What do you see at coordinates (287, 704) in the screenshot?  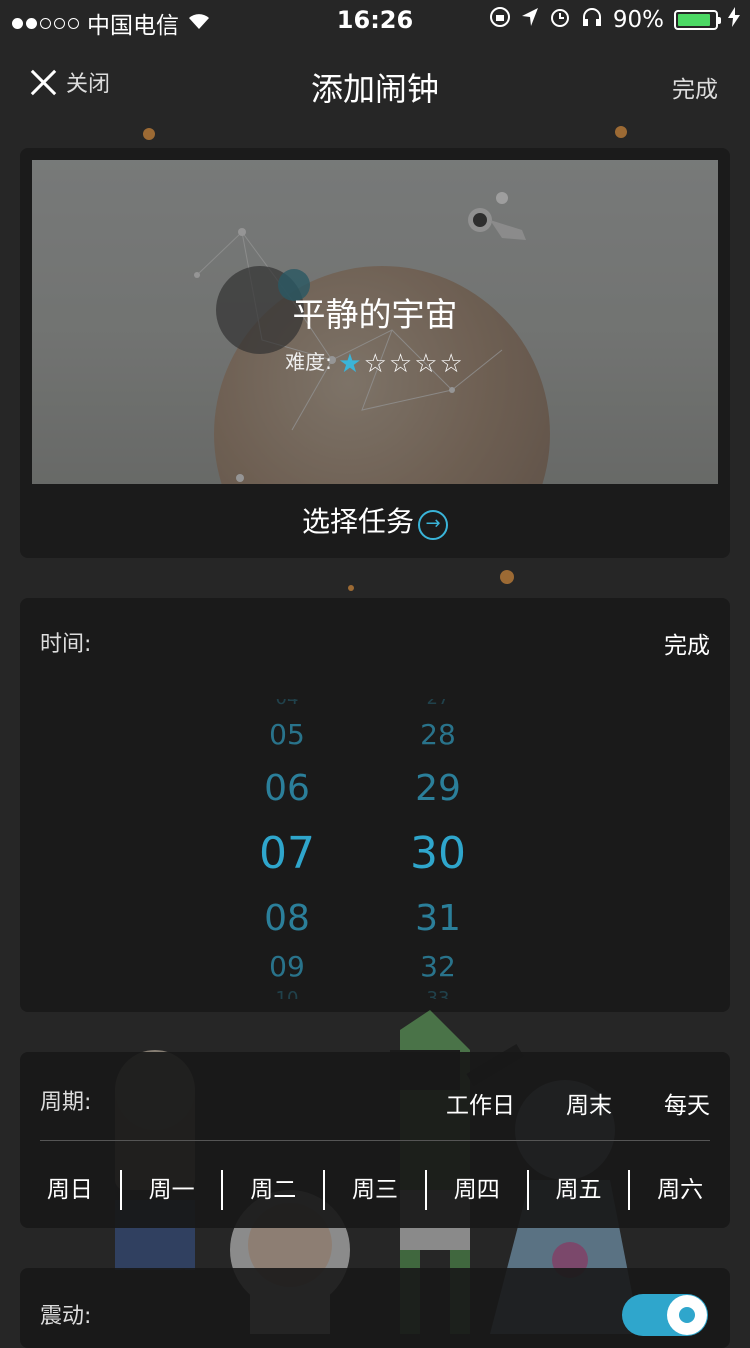 I see `hour-option: 04` at bounding box center [287, 704].